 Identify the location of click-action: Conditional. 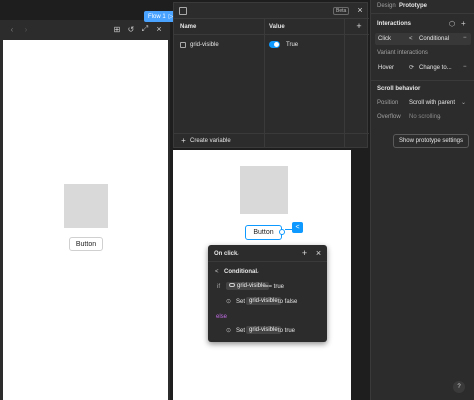
(434, 39).